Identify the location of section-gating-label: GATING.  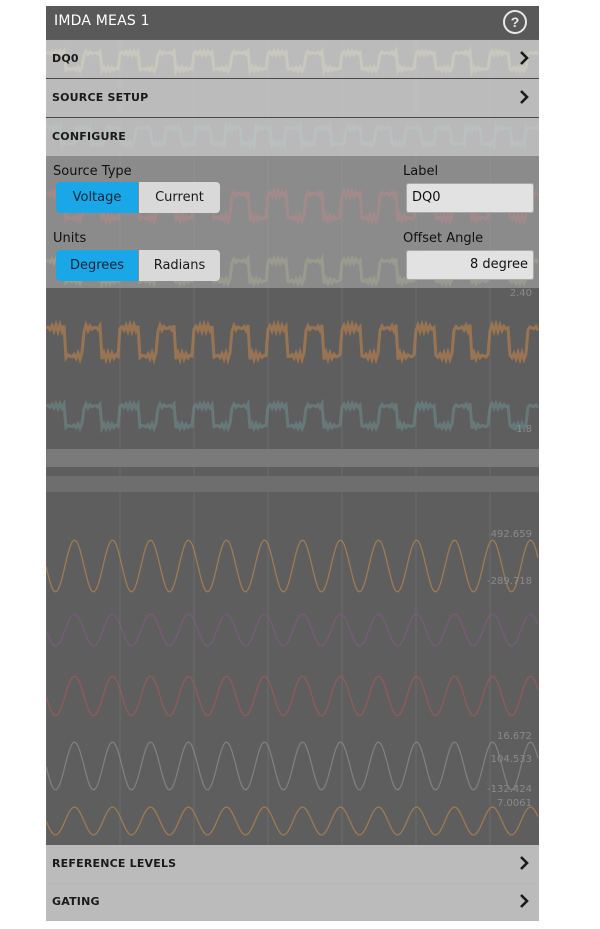
(76, 901).